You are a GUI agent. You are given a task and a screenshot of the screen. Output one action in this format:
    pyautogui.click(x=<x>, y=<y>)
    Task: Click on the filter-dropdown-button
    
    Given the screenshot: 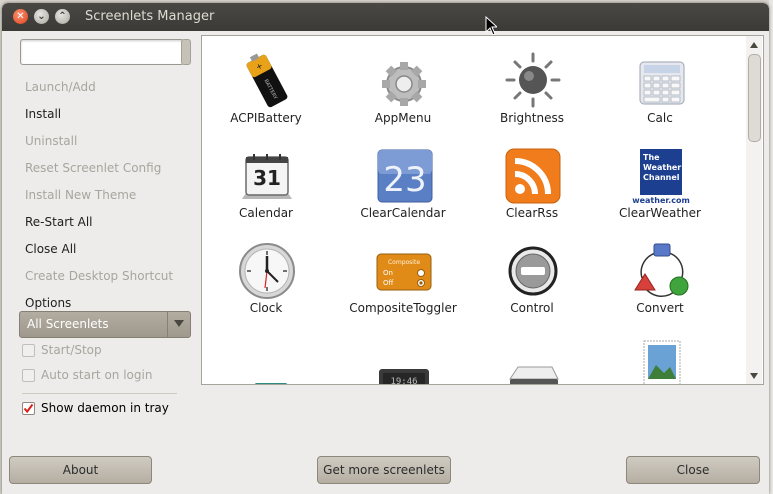 What is the action you would take?
    pyautogui.click(x=178, y=324)
    